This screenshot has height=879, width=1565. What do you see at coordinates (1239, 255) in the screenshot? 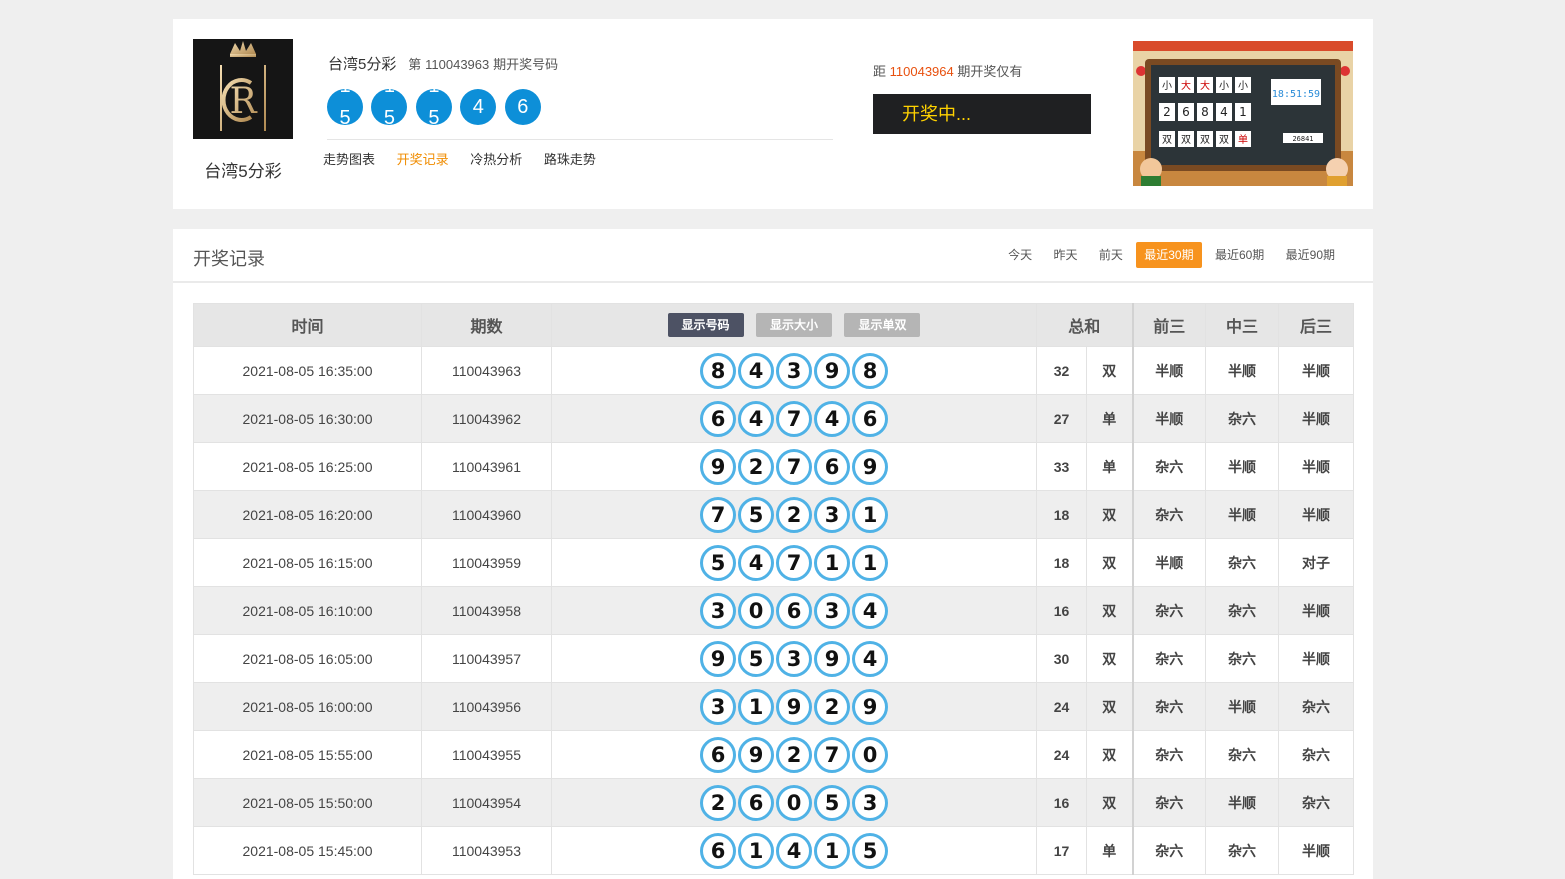
I see `filter-last-60: 最近60期` at bounding box center [1239, 255].